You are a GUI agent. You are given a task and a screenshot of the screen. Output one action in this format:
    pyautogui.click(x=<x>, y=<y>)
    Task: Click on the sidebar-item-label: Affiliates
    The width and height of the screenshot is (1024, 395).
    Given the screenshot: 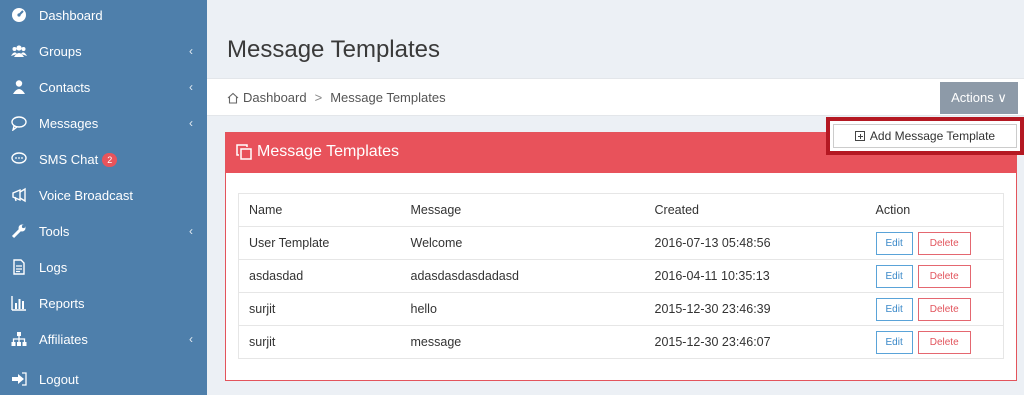 What is the action you would take?
    pyautogui.click(x=63, y=339)
    